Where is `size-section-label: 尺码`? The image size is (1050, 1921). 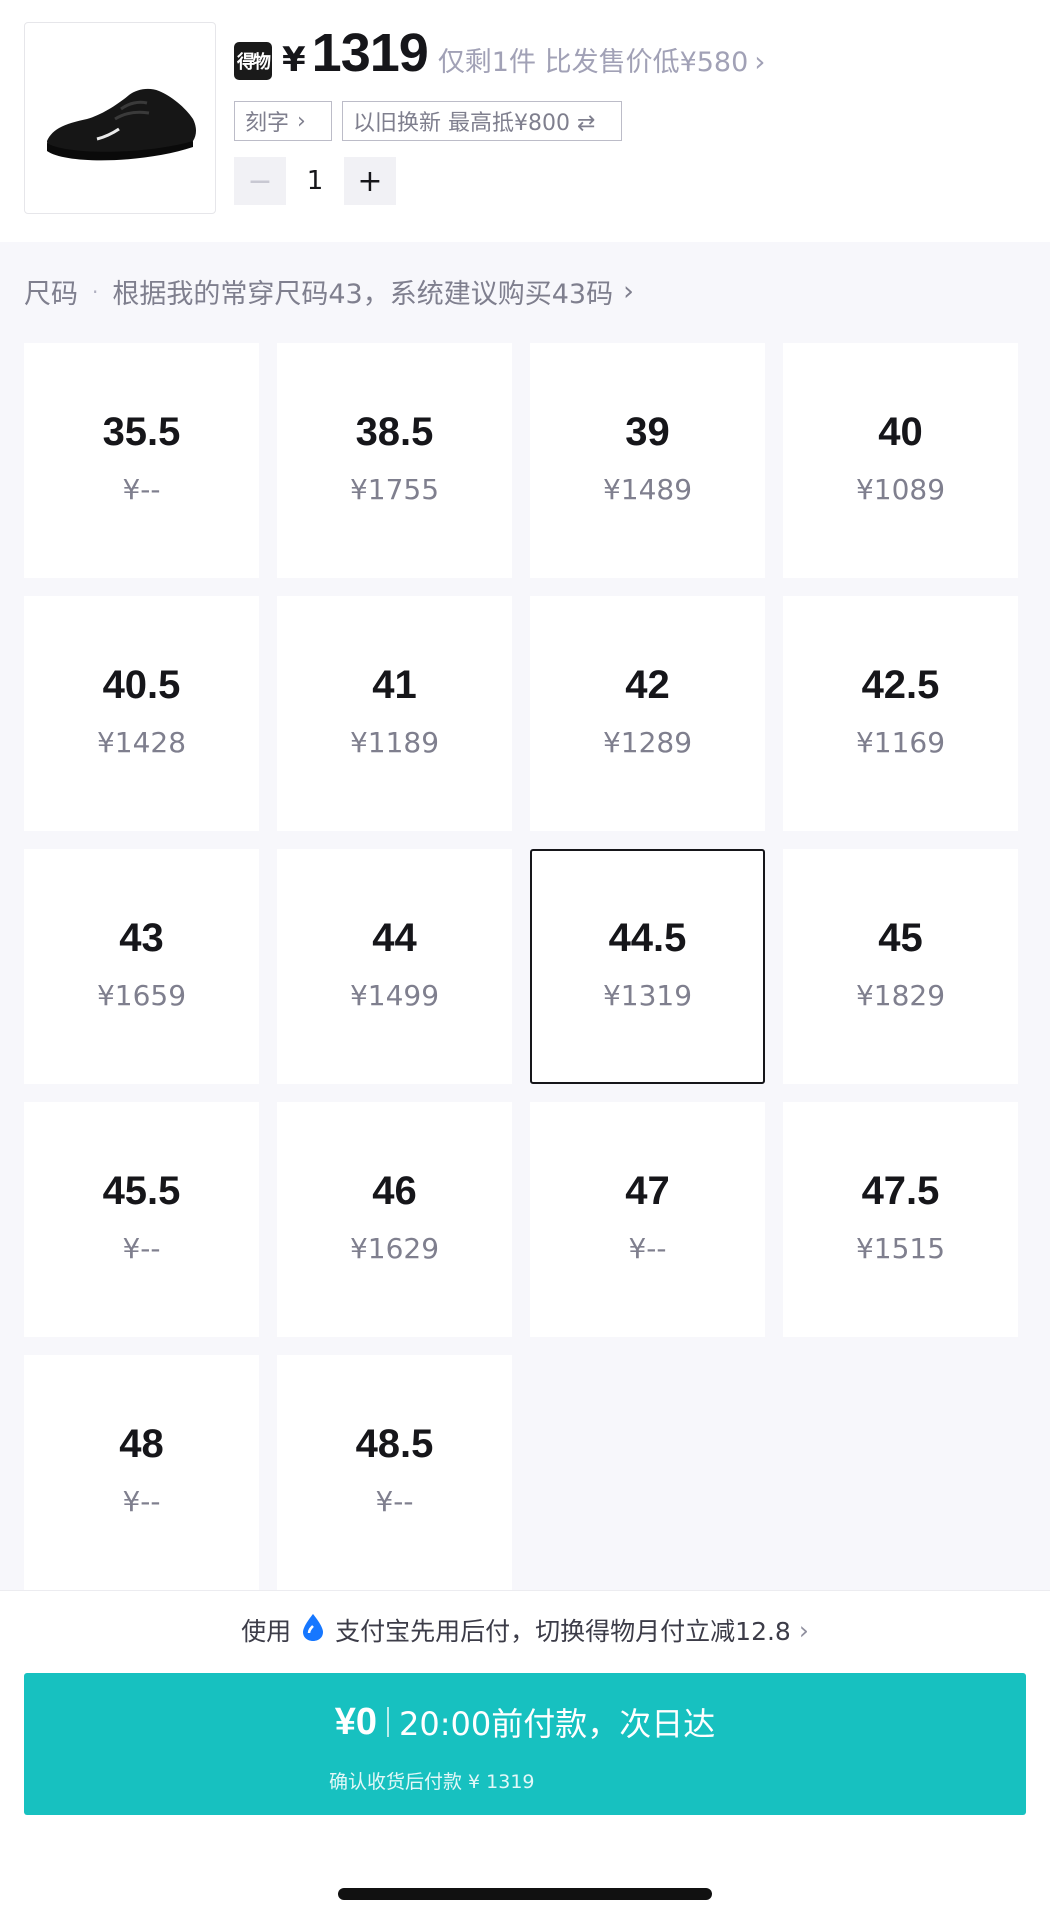
size-section-label: 尺码 is located at coordinates (51, 294).